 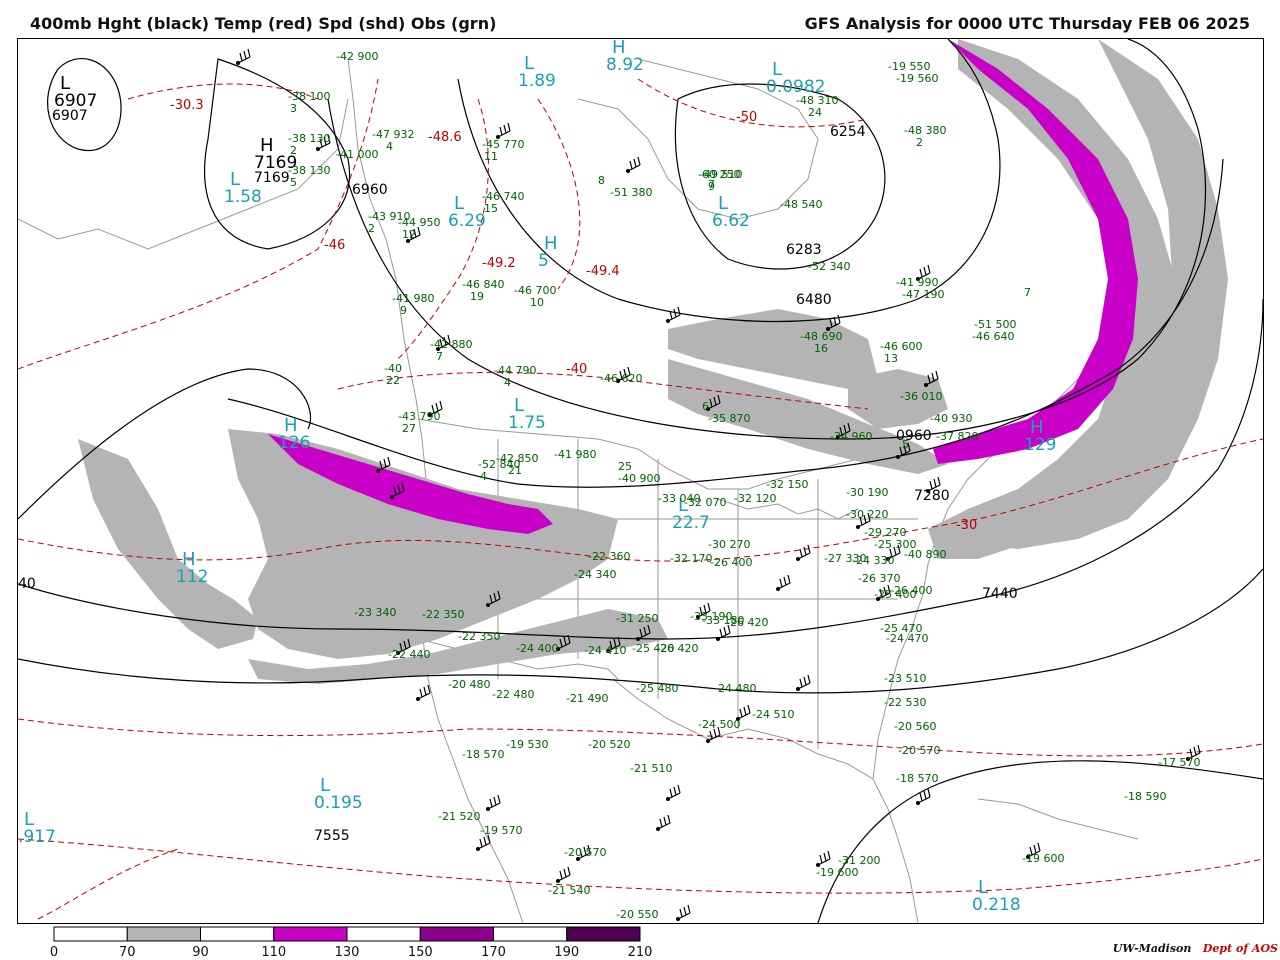 What do you see at coordinates (821, 348) in the screenshot?
I see `station-obs-label: 16` at bounding box center [821, 348].